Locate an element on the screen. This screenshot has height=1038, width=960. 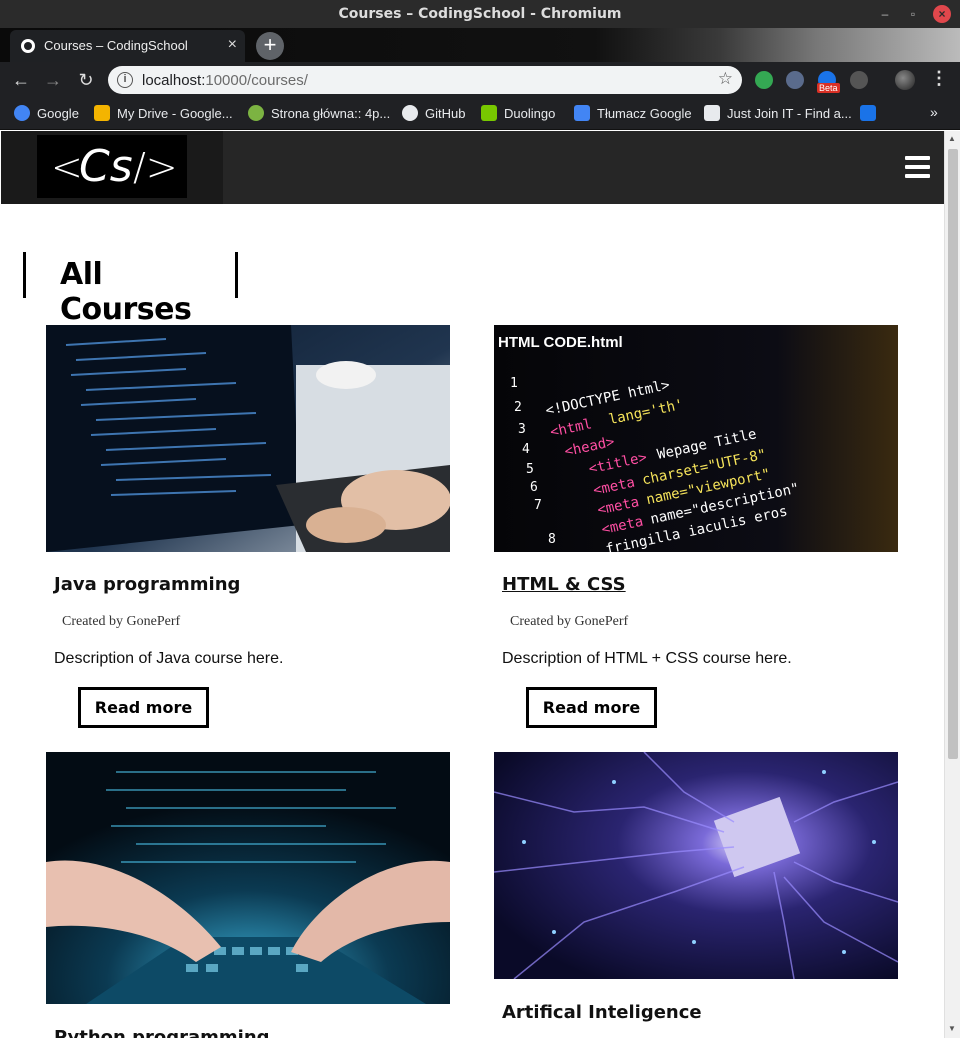
page-scrollbar: ▲ ▼ is located at coordinates (952, 584).